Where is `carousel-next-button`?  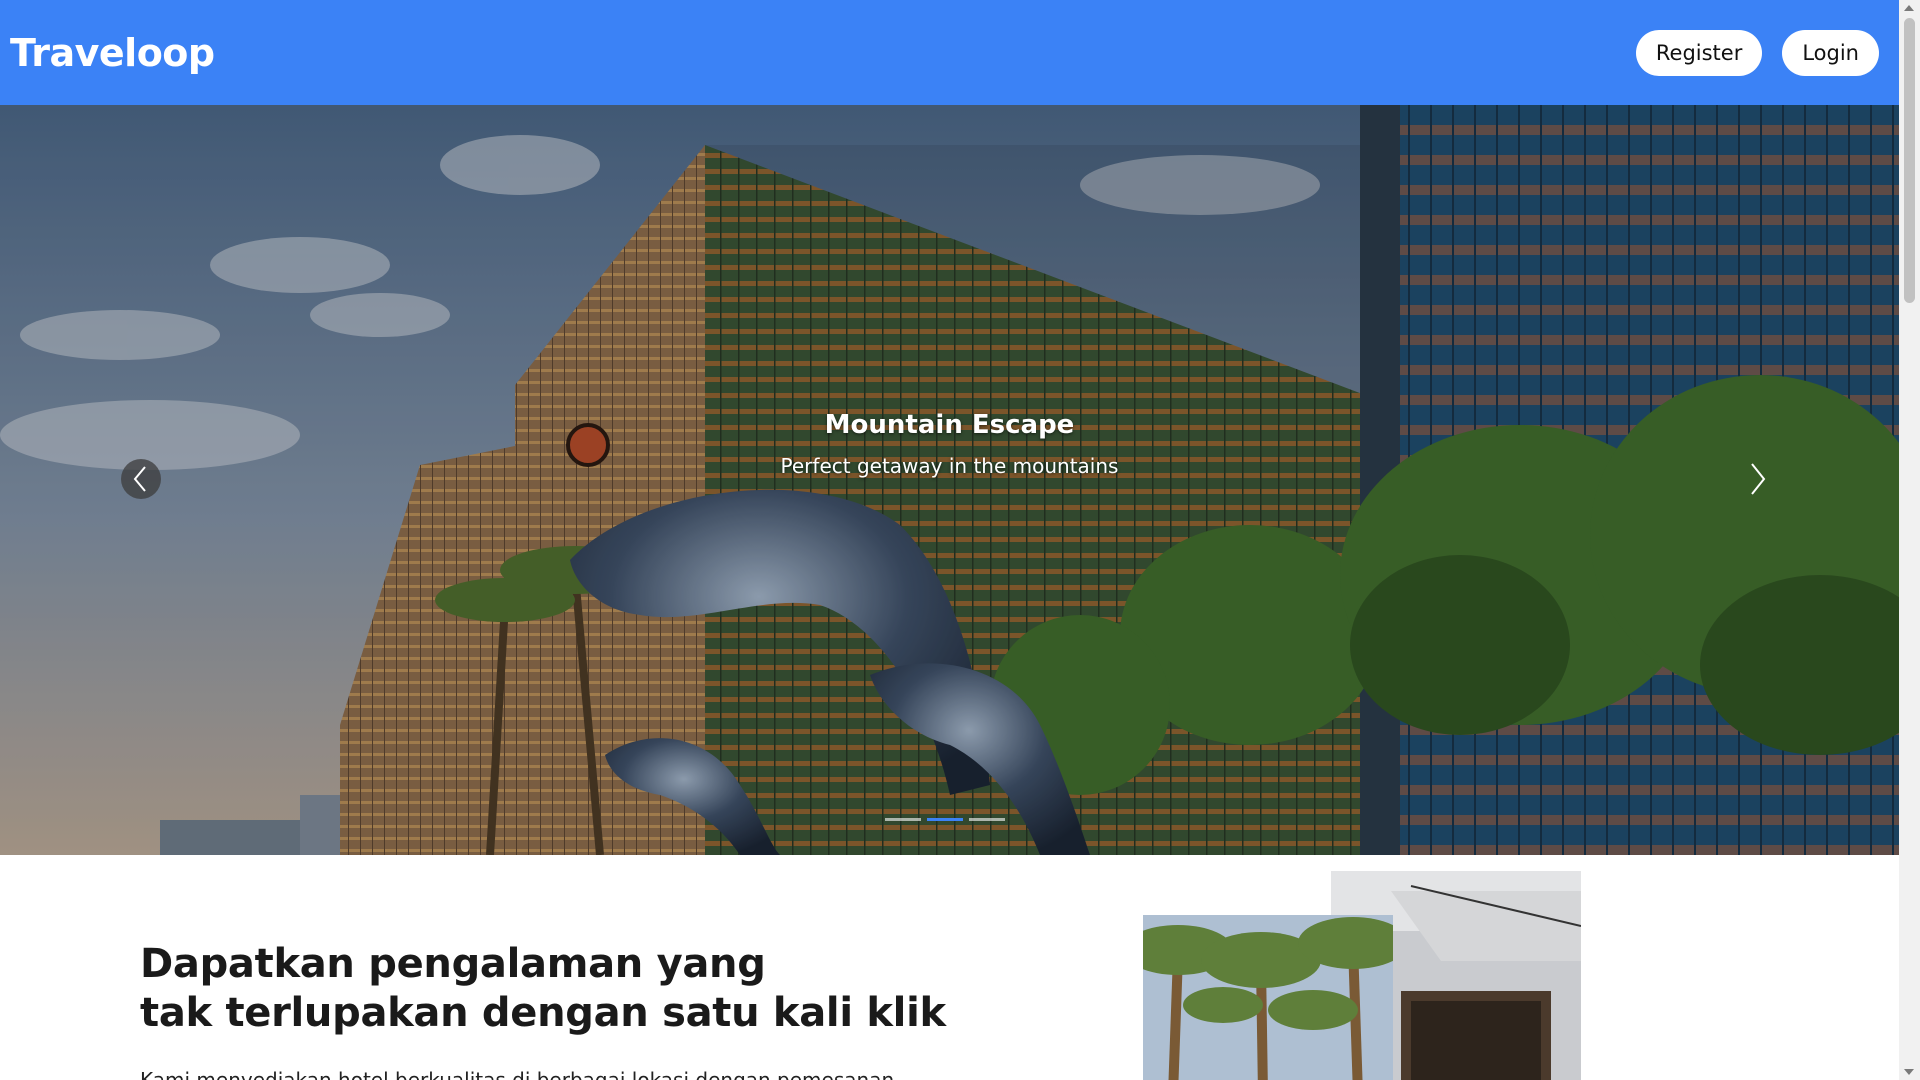
carousel-next-button is located at coordinates (1758, 479).